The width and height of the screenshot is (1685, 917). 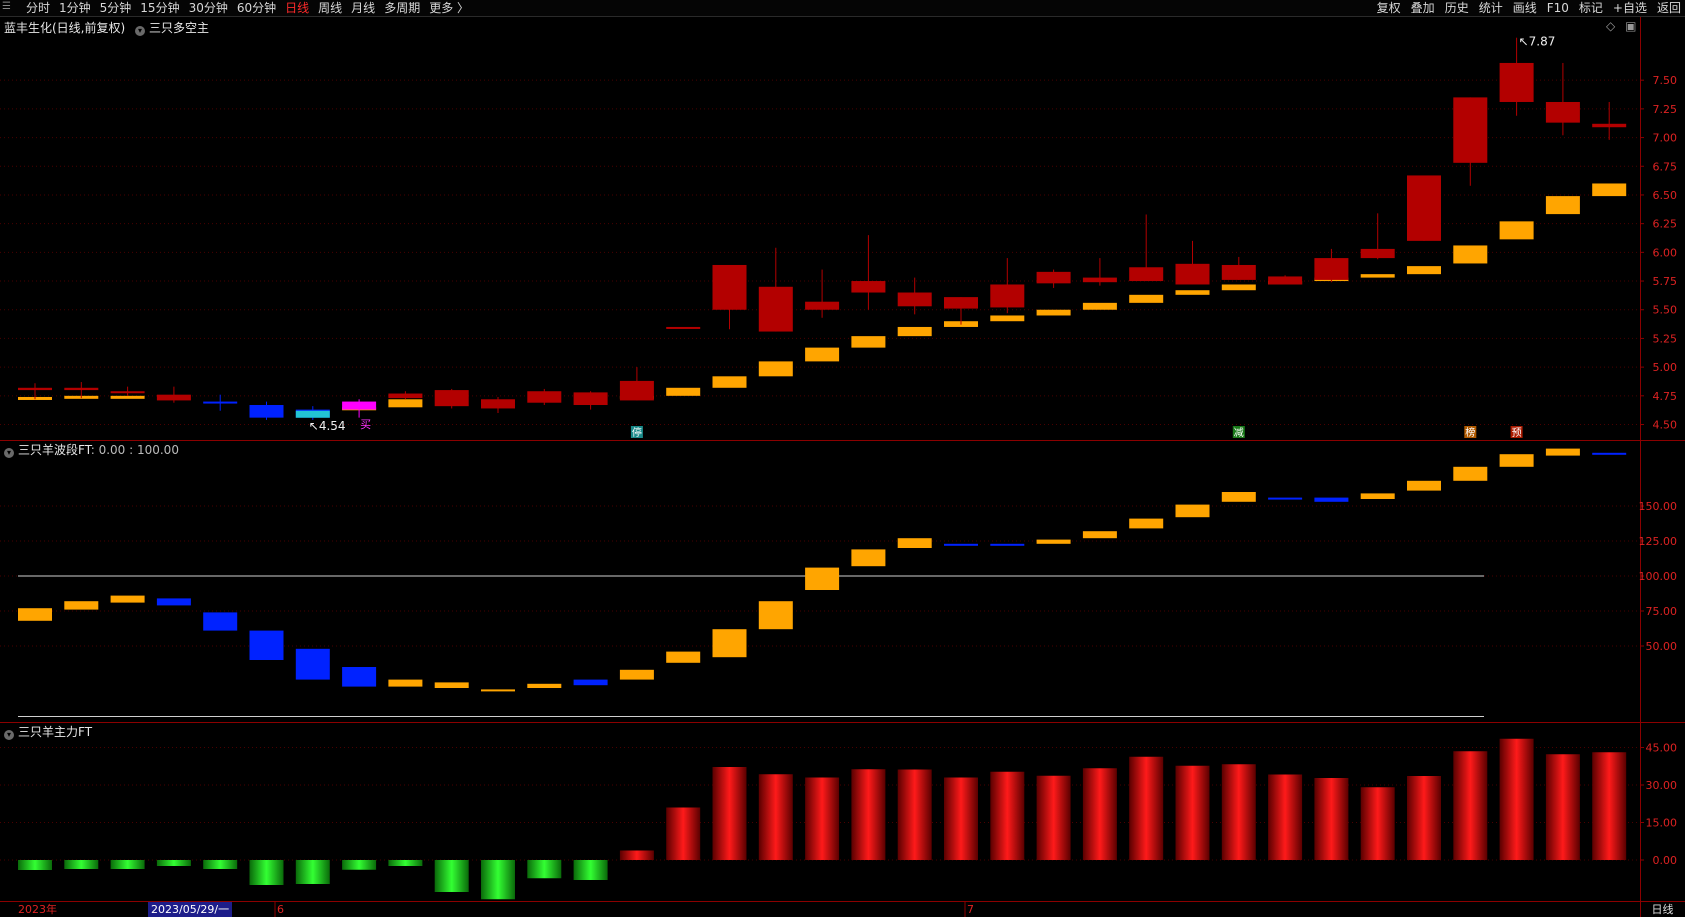 What do you see at coordinates (1665, 195) in the screenshot?
I see `main-axis-label-8: 6.50` at bounding box center [1665, 195].